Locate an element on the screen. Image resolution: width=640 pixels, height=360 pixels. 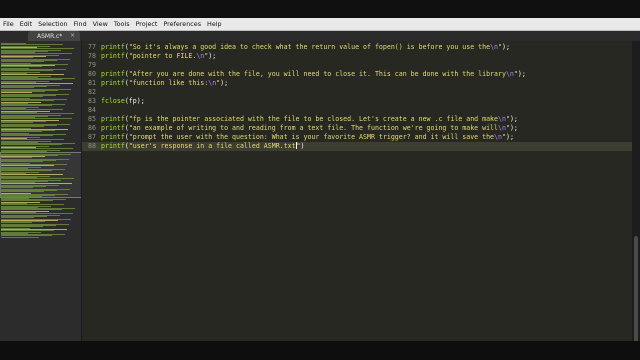
menu-selection: Selection is located at coordinates (52, 24).